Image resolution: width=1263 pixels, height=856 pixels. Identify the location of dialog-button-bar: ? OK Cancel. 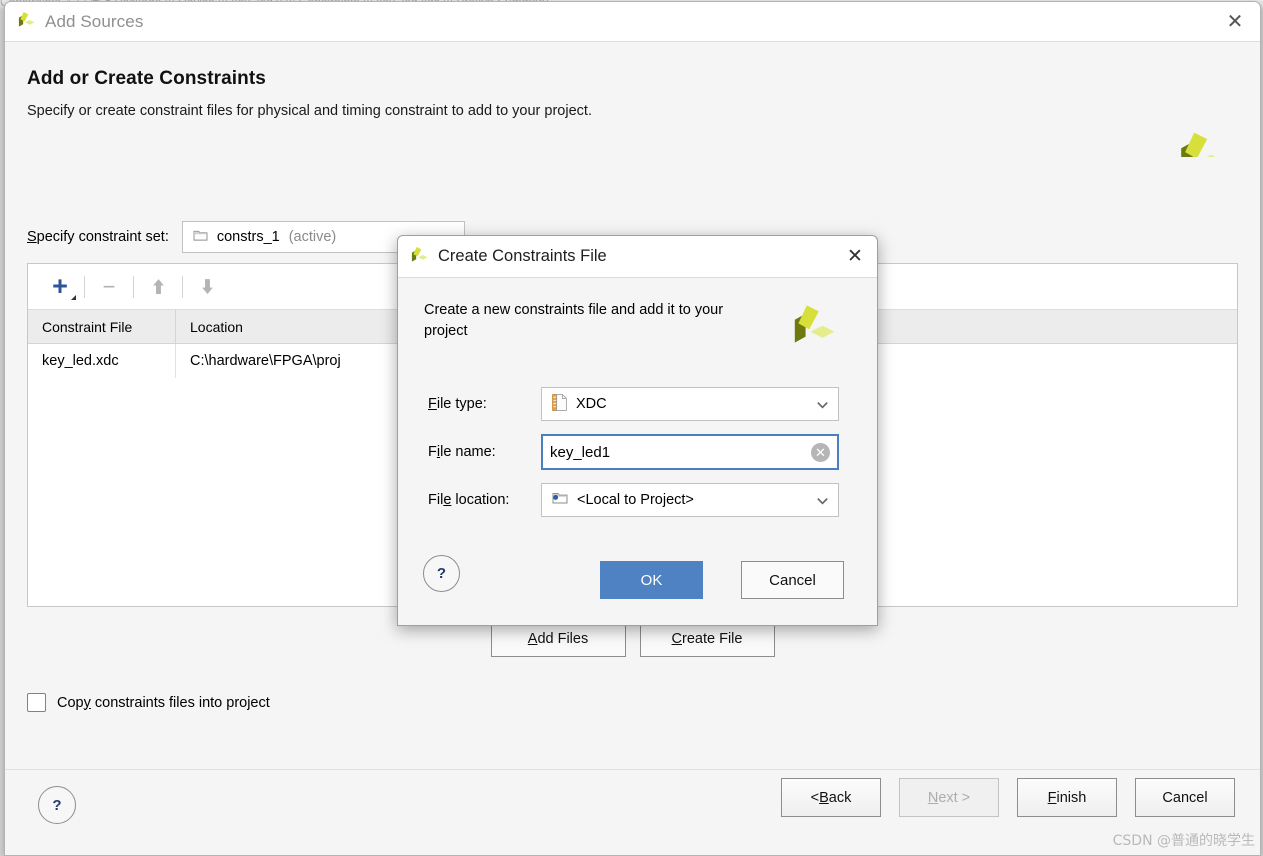
(637, 584).